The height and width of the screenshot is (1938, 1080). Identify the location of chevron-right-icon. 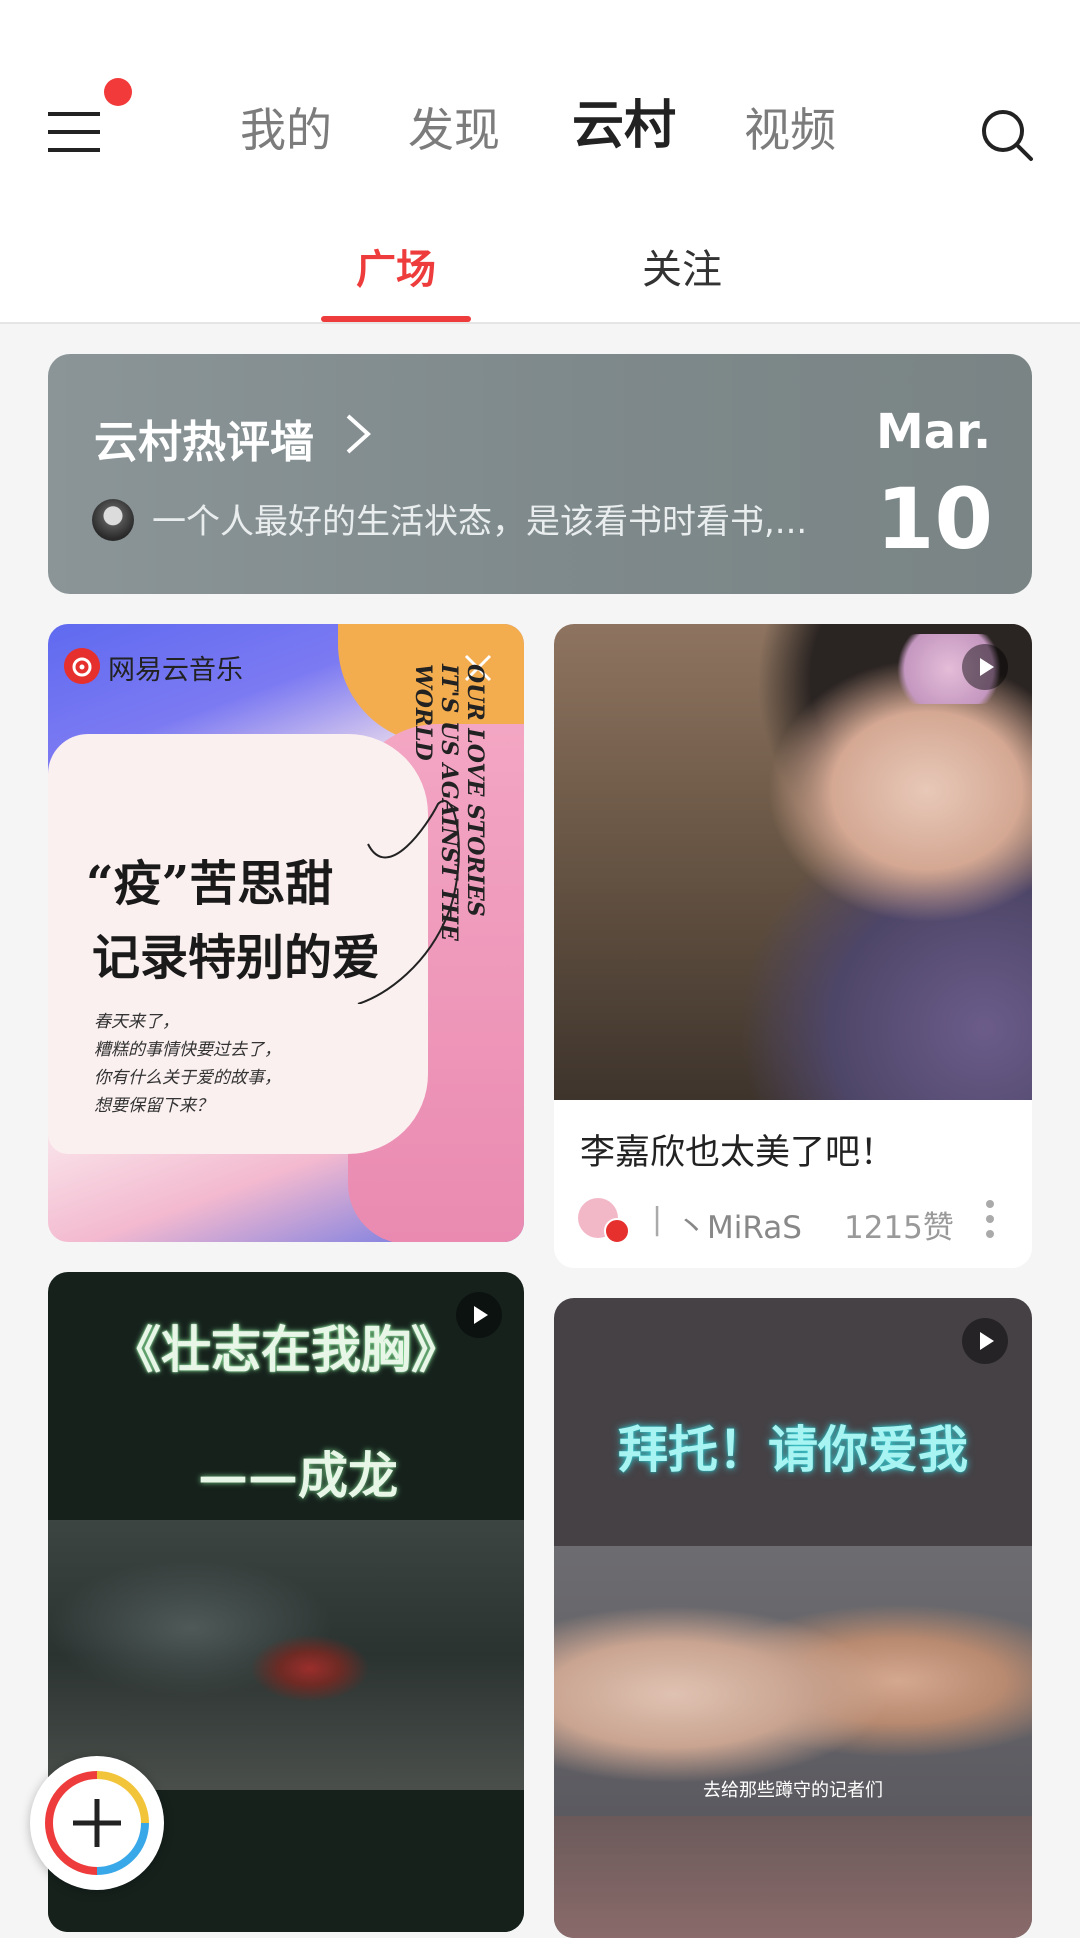
(358, 434).